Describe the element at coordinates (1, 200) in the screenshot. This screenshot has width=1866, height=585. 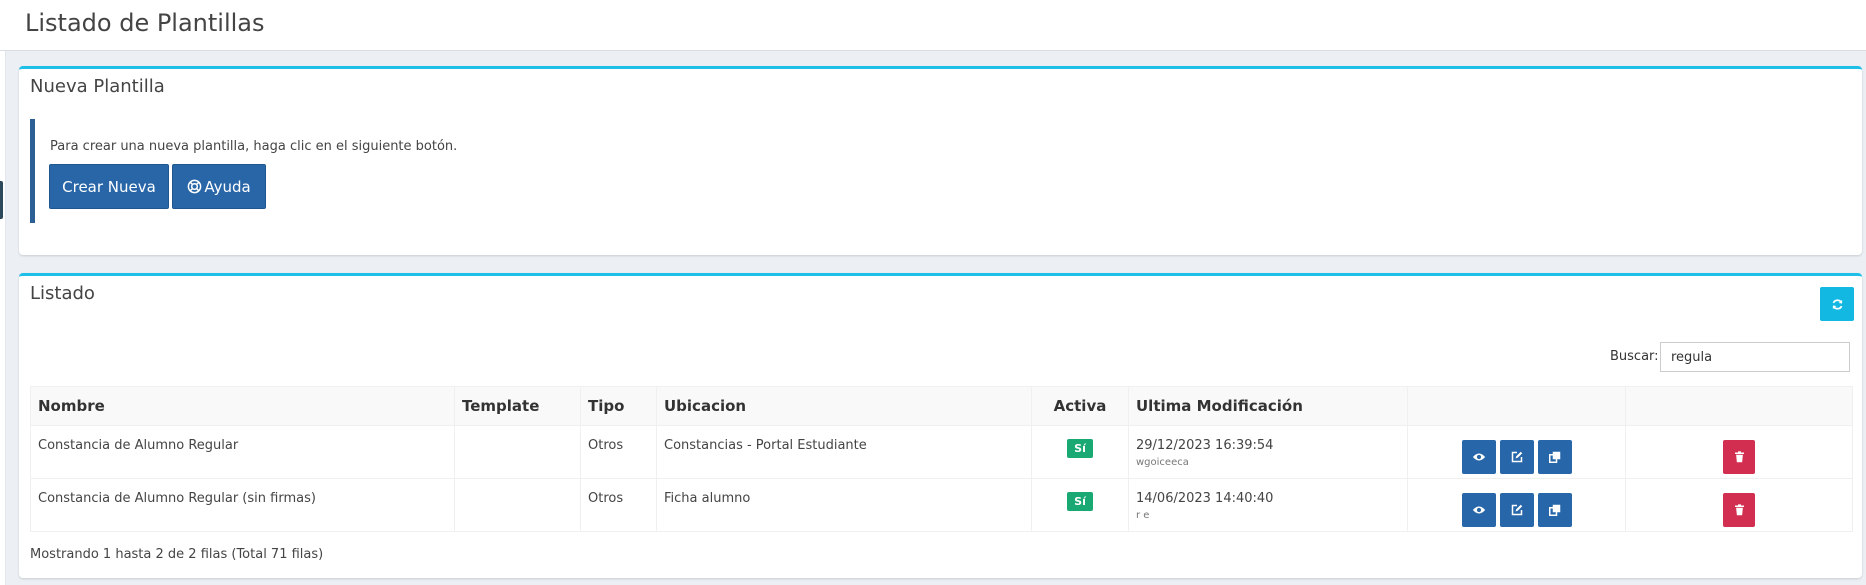
I see `sidebar-active-marker` at that location.